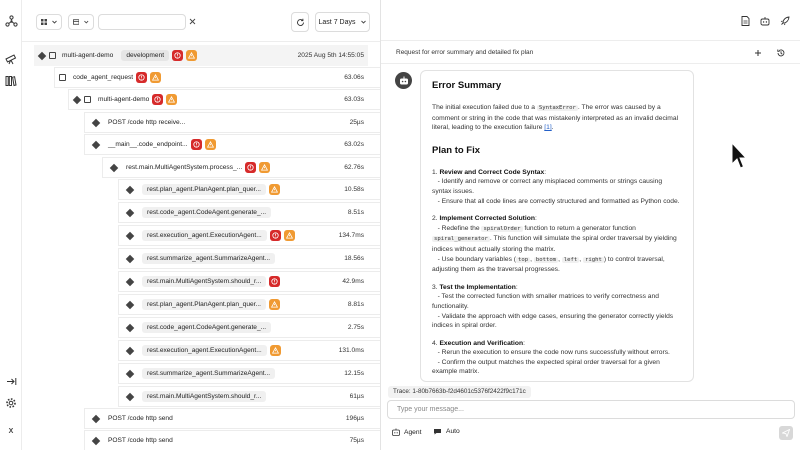  What do you see at coordinates (81, 22) in the screenshot?
I see `layout-select` at bounding box center [81, 22].